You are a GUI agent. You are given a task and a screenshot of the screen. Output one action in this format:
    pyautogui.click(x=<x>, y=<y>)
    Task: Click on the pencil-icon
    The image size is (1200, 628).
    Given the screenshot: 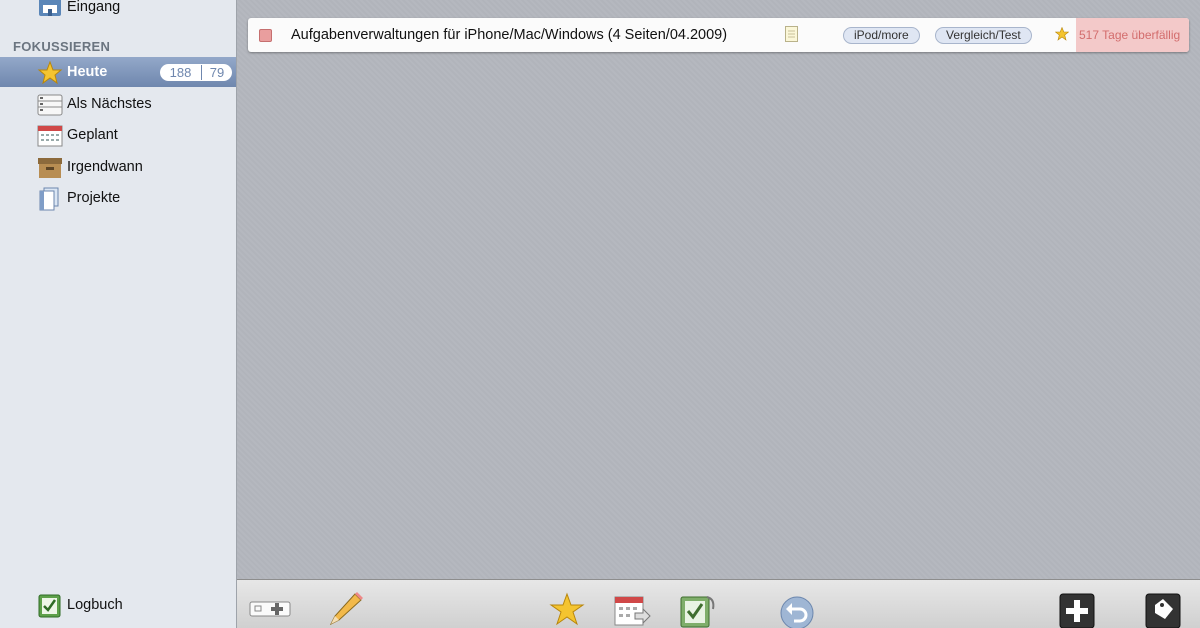 What is the action you would take?
    pyautogui.click(x=345, y=609)
    